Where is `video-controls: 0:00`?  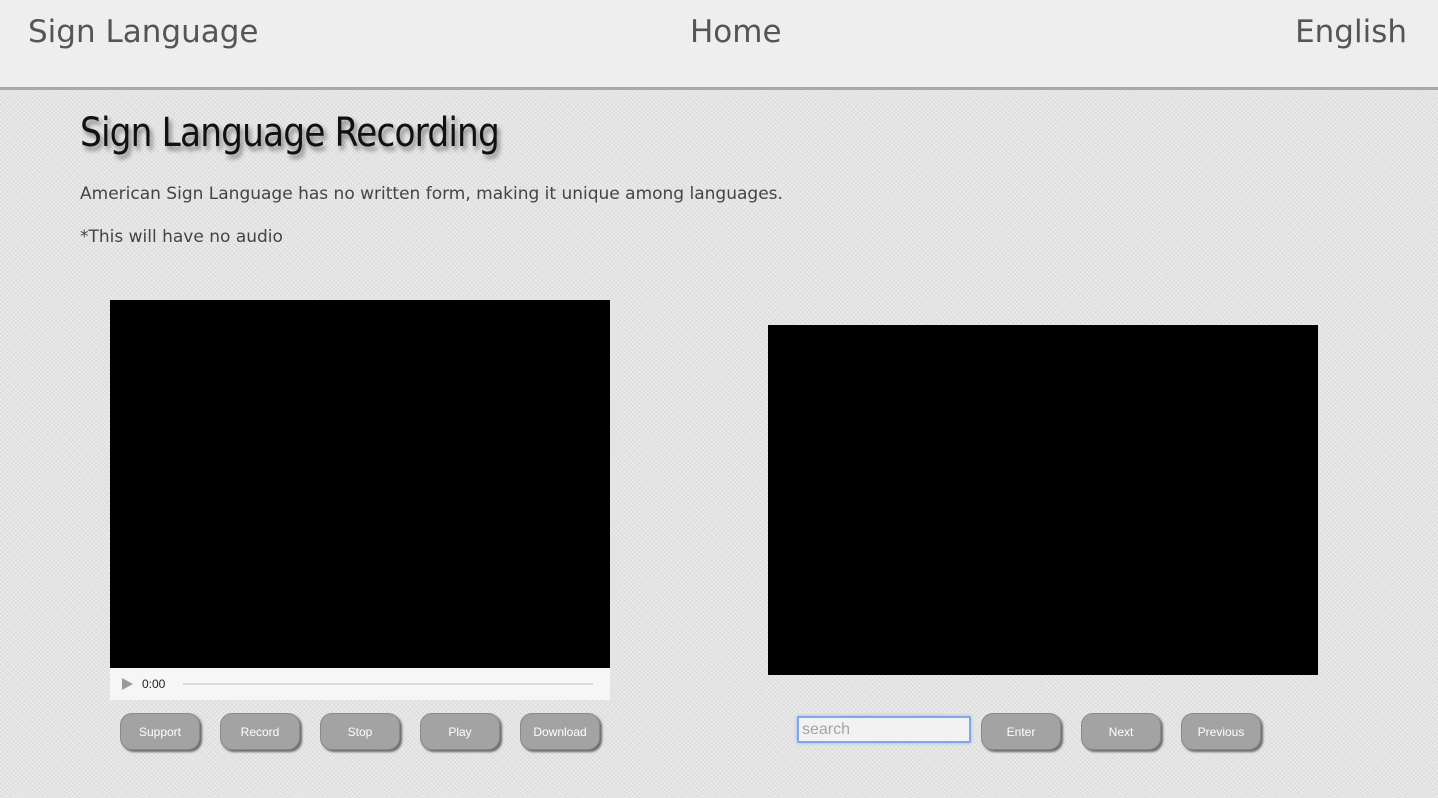
video-controls: 0:00 is located at coordinates (360, 684).